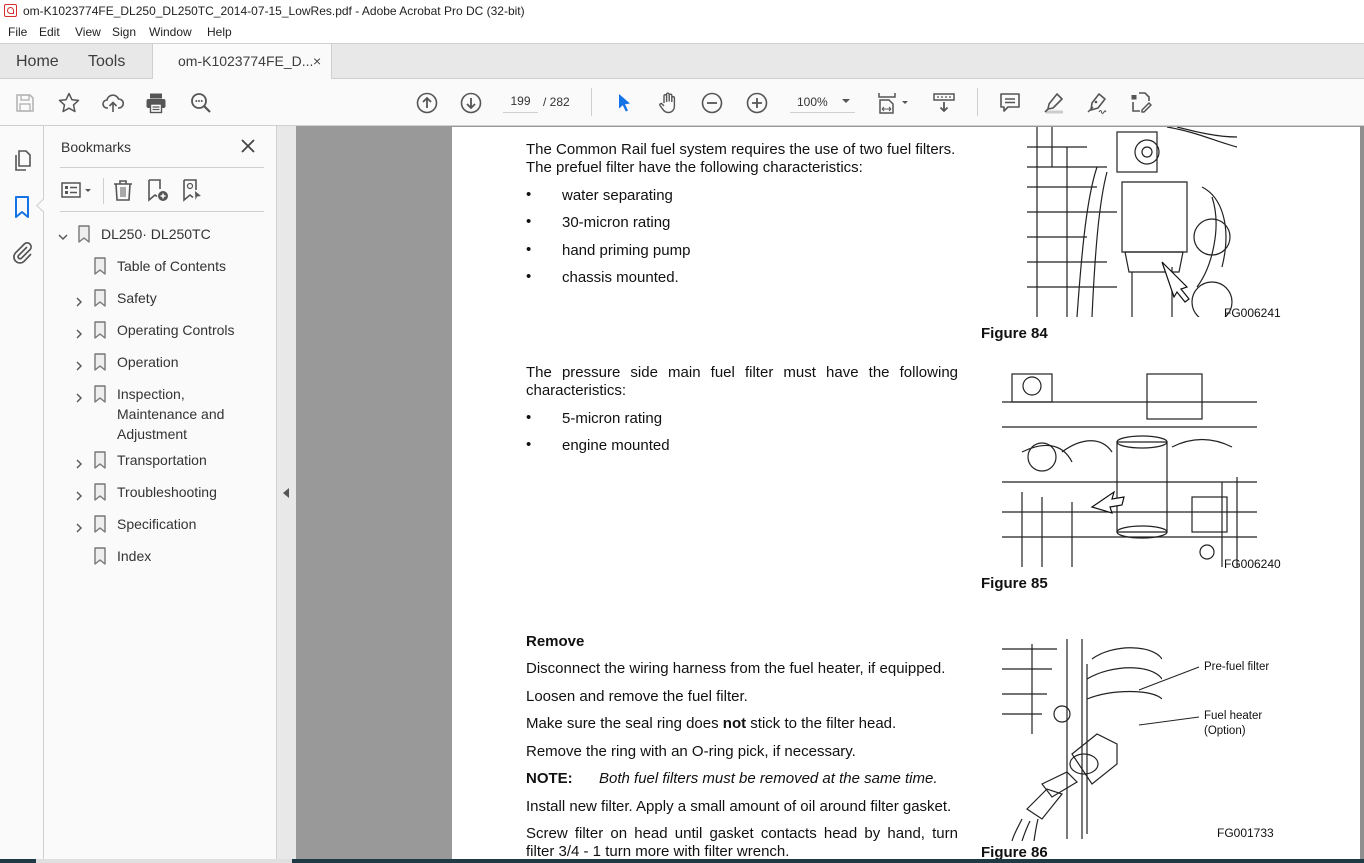 This screenshot has width=1364, height=863. What do you see at coordinates (427, 103) in the screenshot?
I see `page-up-icon` at bounding box center [427, 103].